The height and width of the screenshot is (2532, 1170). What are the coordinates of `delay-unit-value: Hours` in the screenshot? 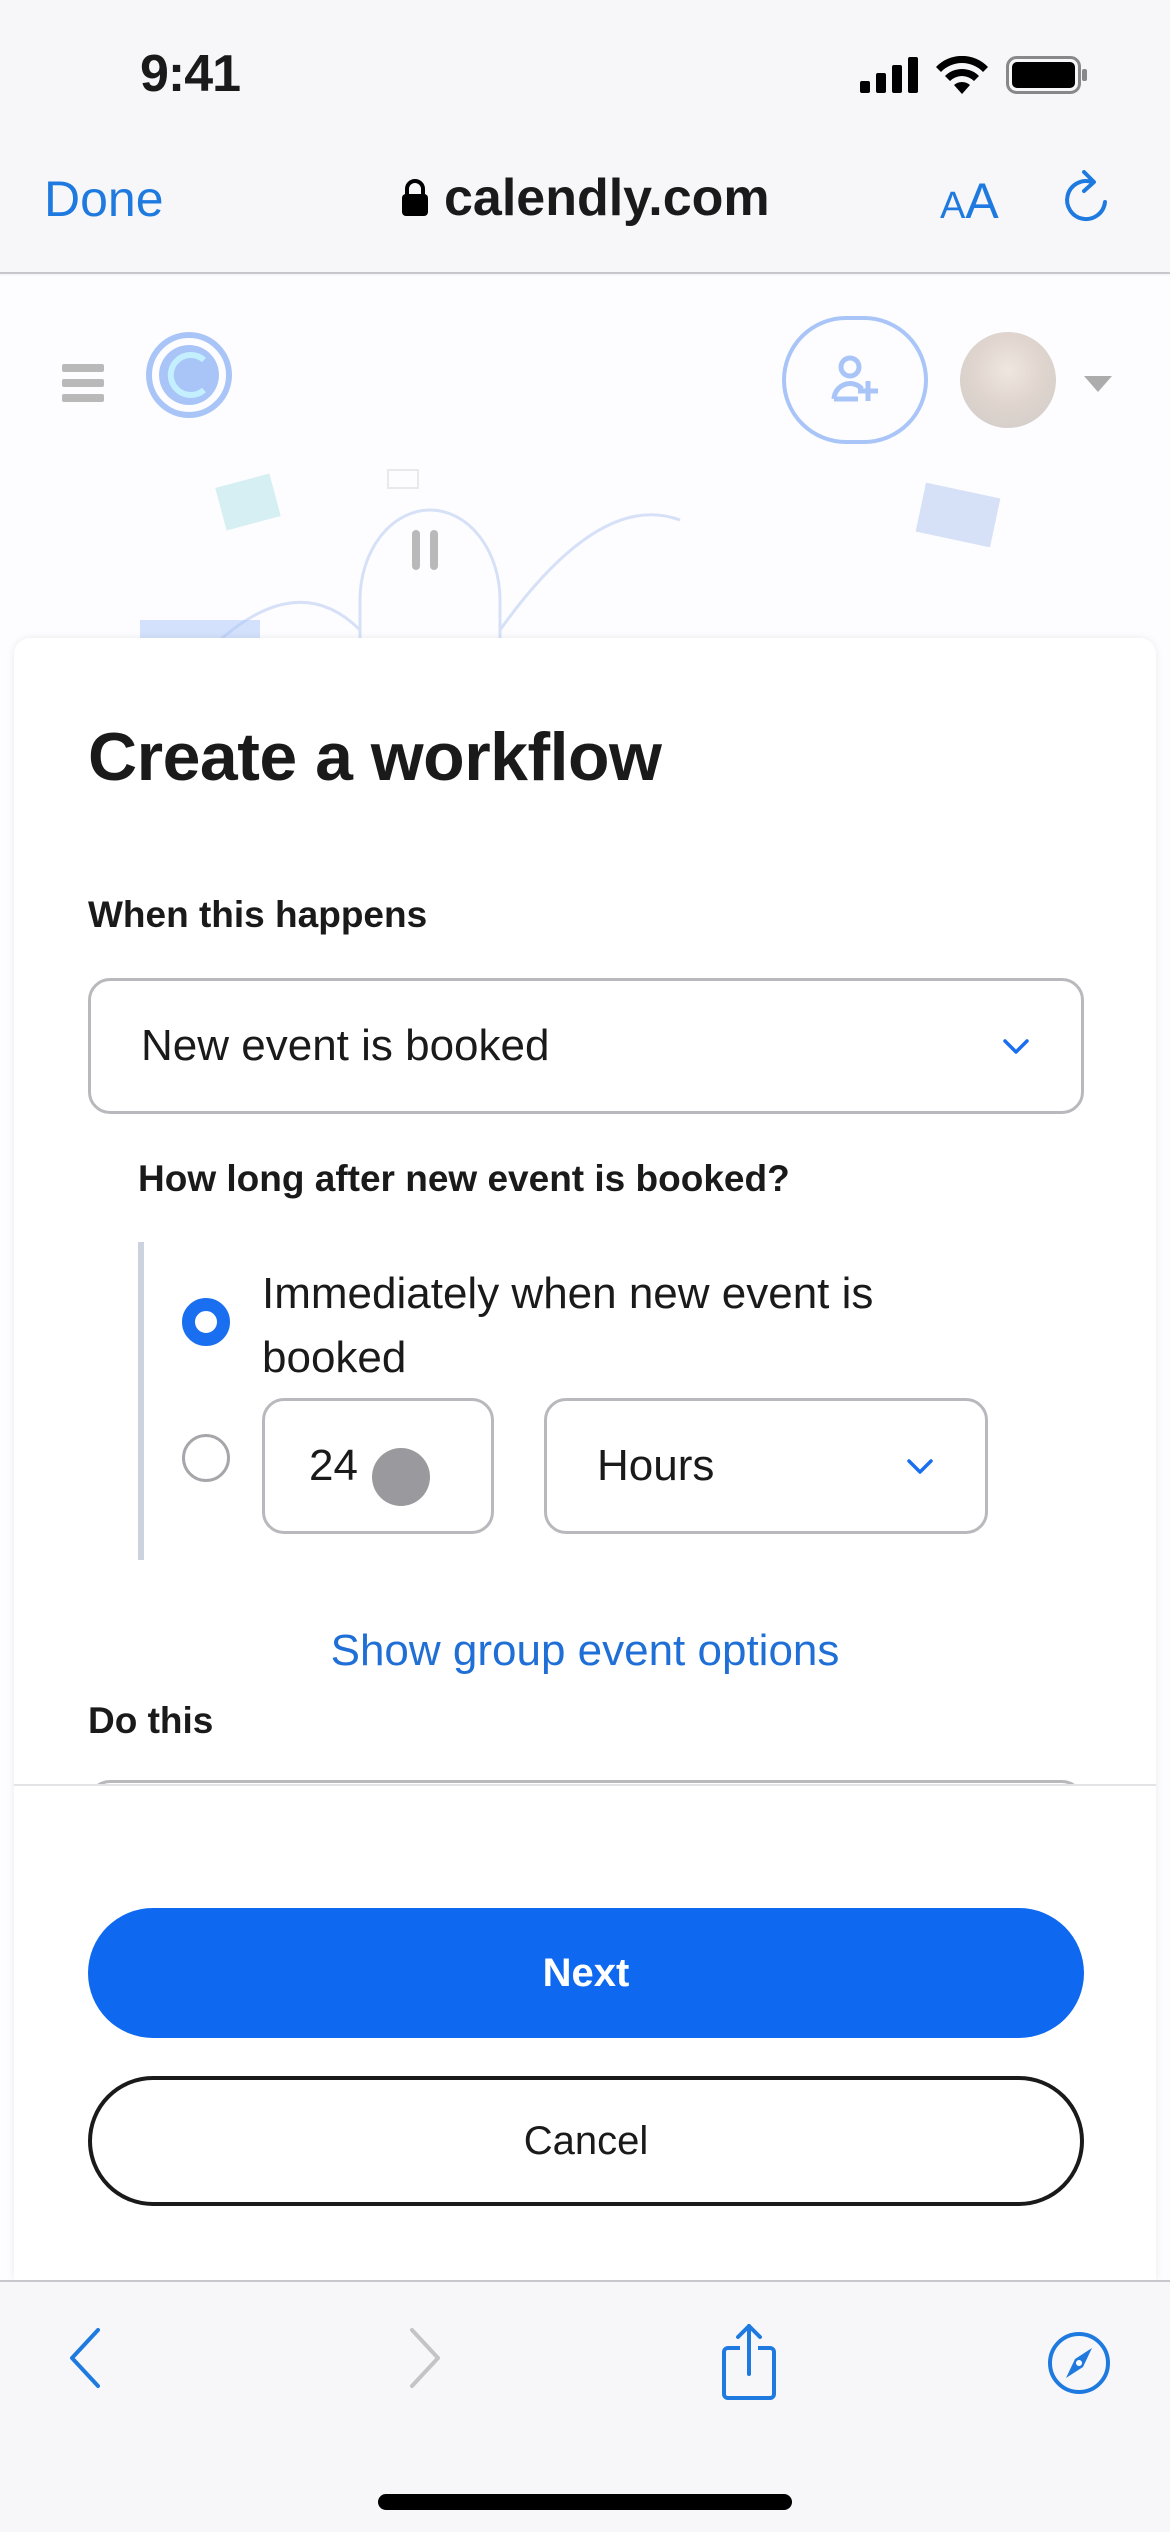 It's located at (656, 1465).